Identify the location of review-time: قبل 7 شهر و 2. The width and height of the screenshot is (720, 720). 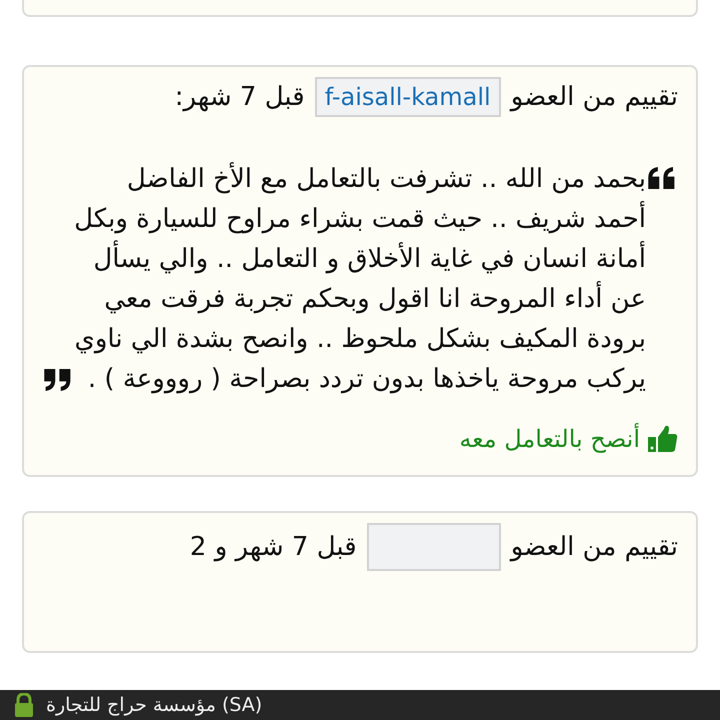
(273, 547).